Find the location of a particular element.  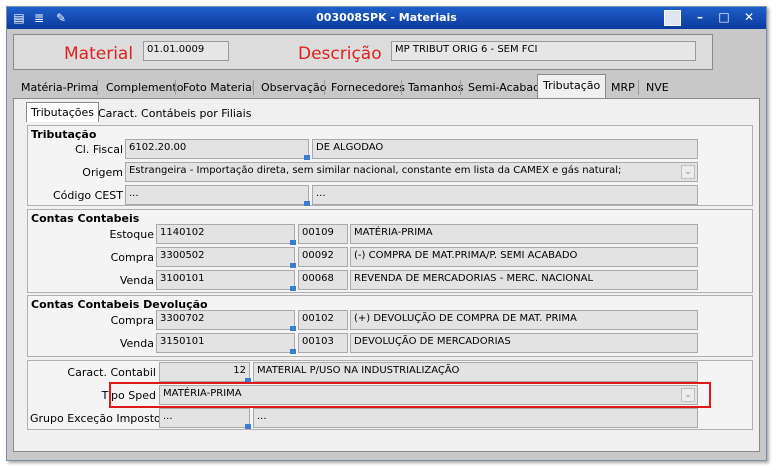

caract-contabil-label: Caract. Contabil is located at coordinates (111, 372).